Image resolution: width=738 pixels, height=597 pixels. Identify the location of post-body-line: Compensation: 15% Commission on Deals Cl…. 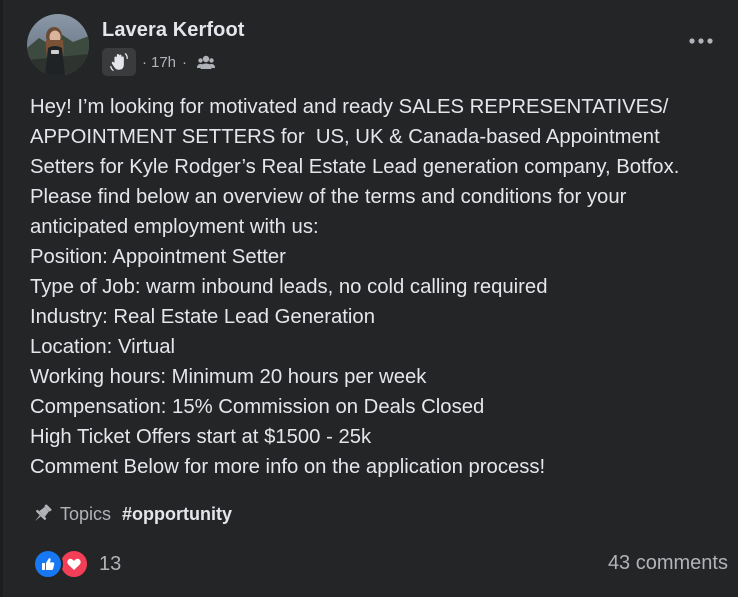
(257, 407).